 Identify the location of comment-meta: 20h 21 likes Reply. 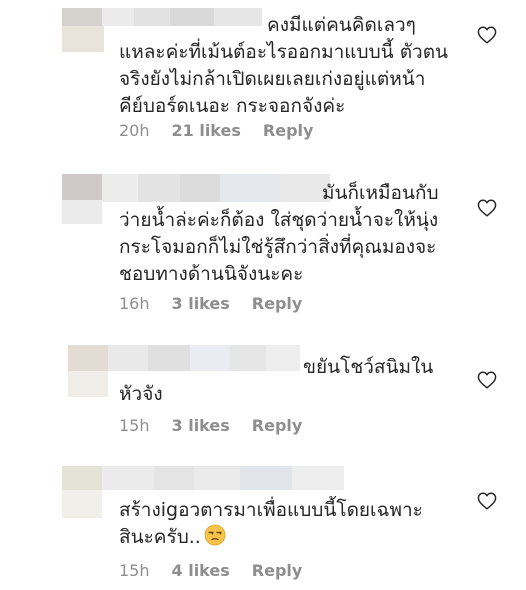
(216, 130).